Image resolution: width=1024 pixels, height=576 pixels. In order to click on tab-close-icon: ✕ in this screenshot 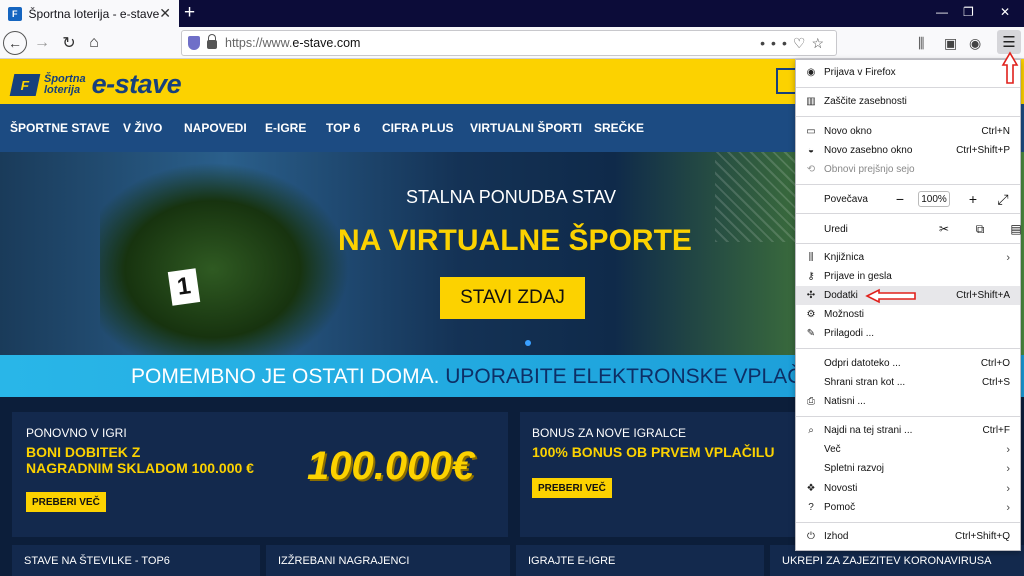, I will do `click(165, 13)`.